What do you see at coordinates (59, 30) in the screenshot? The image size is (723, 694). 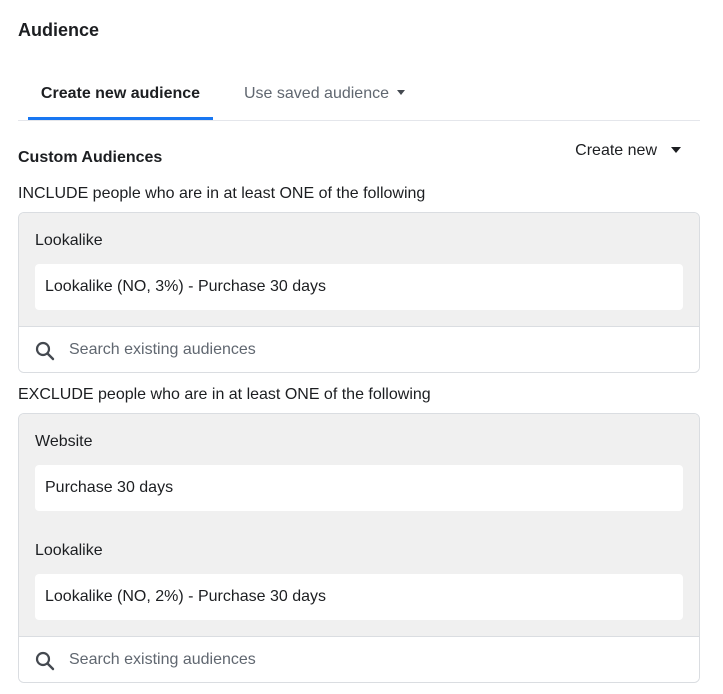 I see `audience-section-title: Audience` at bounding box center [59, 30].